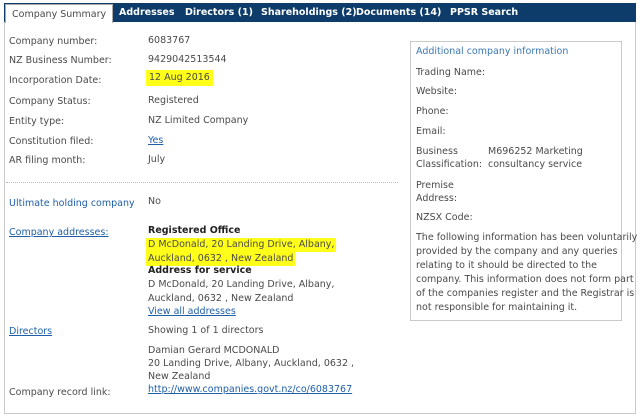  Describe the element at coordinates (60, 392) in the screenshot. I see `company-record-label: Company record link:` at that location.